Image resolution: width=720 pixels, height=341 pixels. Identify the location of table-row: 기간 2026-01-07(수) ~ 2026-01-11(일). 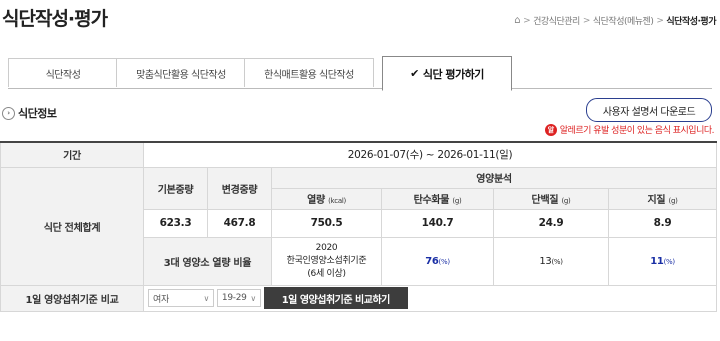
(359, 154).